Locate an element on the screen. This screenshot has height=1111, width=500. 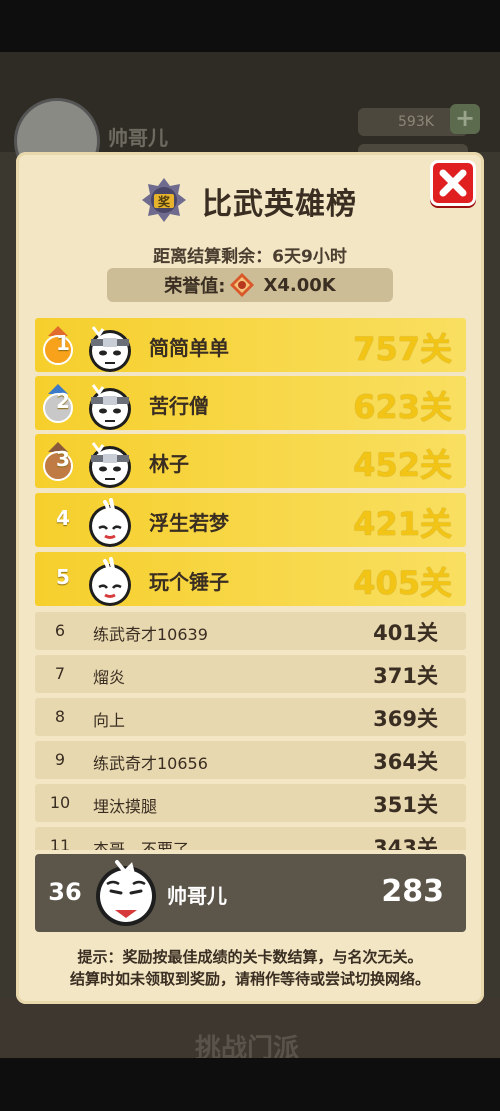
player-score: 401关 is located at coordinates (405, 633).